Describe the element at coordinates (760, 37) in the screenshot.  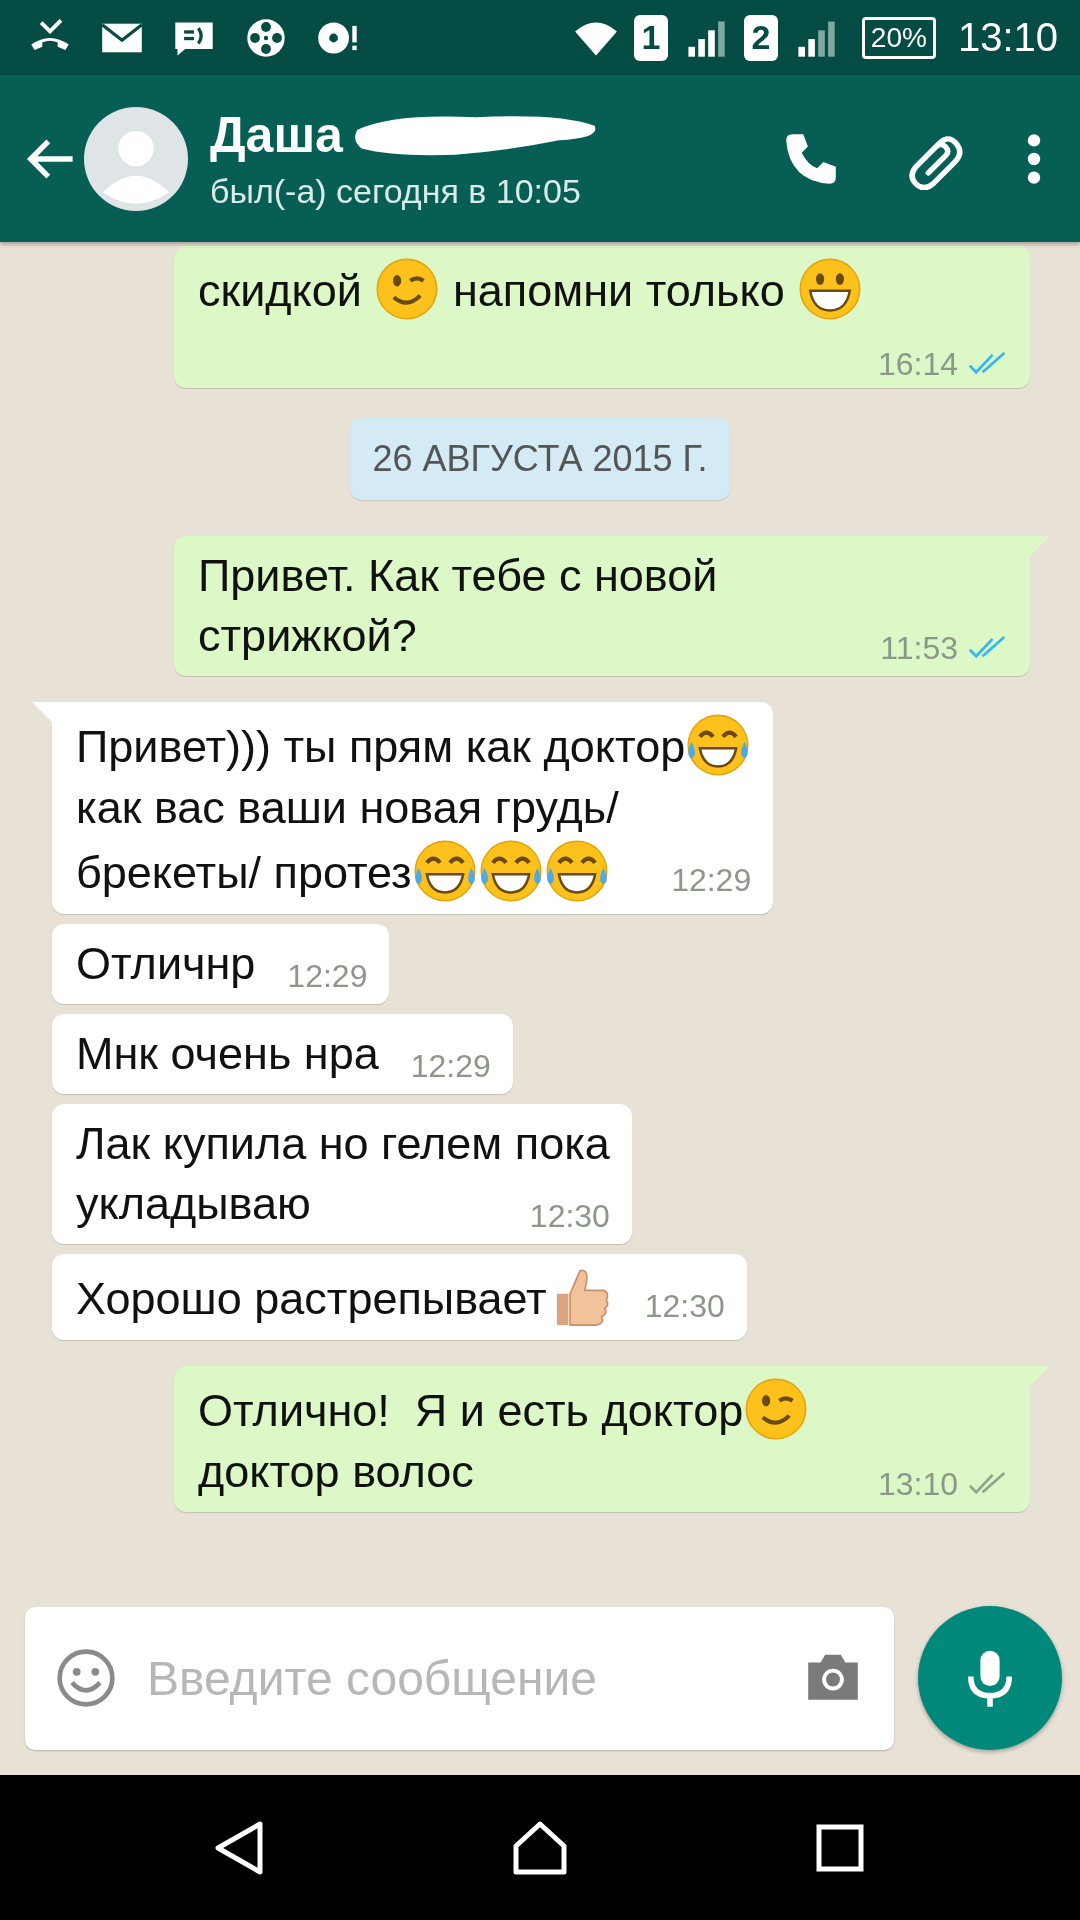
I see `sim-label: 2` at that location.